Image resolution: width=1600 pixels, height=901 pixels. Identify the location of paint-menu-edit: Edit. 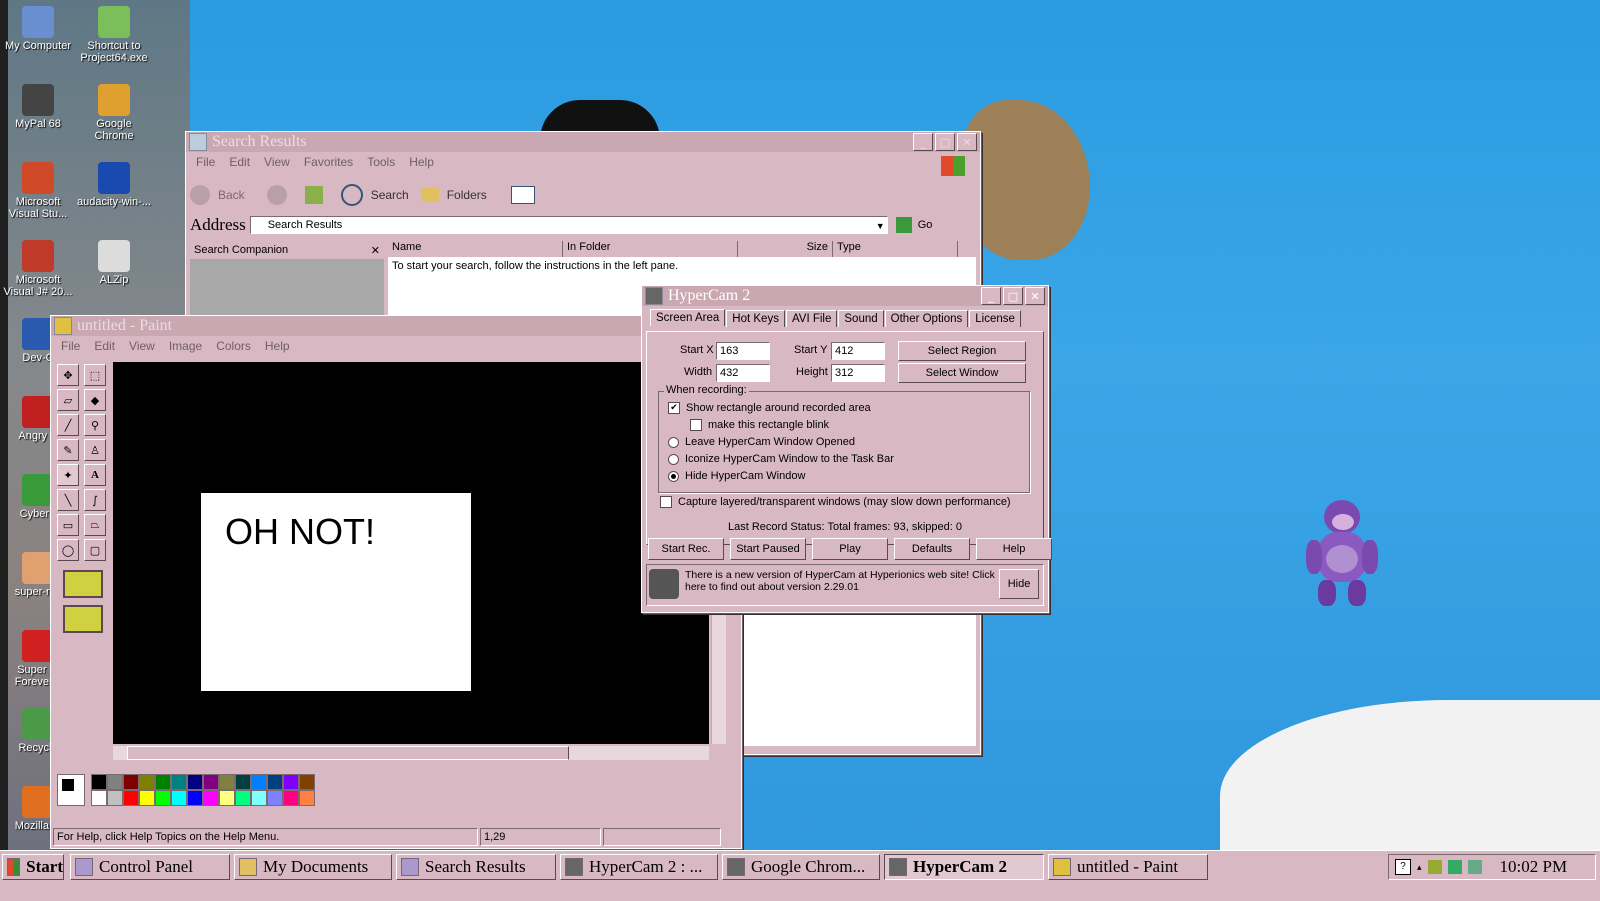
(104, 346).